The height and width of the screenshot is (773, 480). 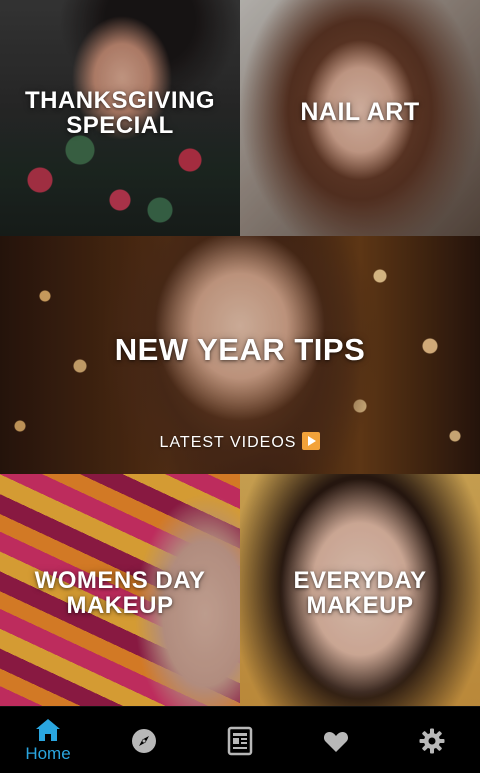 I want to click on nav-label-home: Home, so click(x=48, y=753).